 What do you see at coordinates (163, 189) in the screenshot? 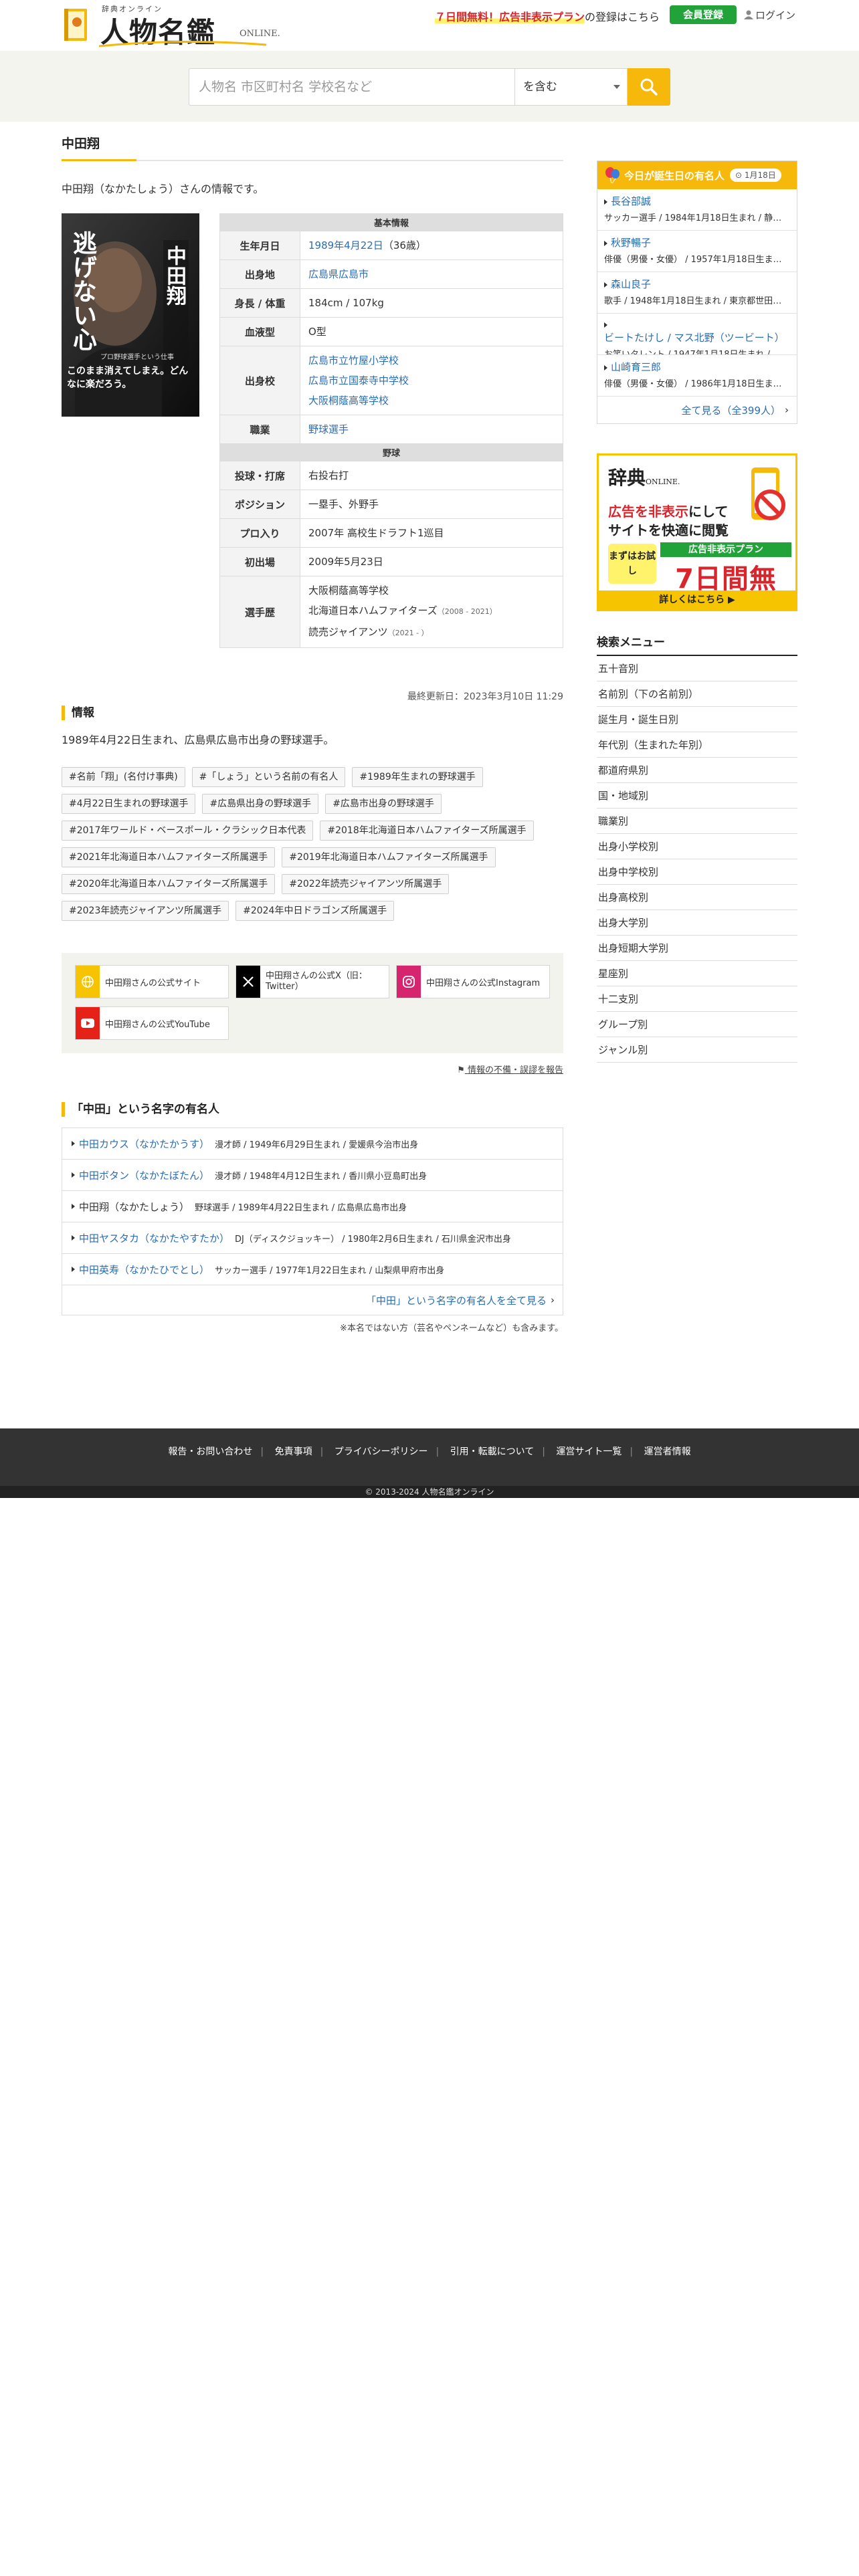
I see `intro-text: 中田翔（なかたしょう）さんの情報です。` at bounding box center [163, 189].